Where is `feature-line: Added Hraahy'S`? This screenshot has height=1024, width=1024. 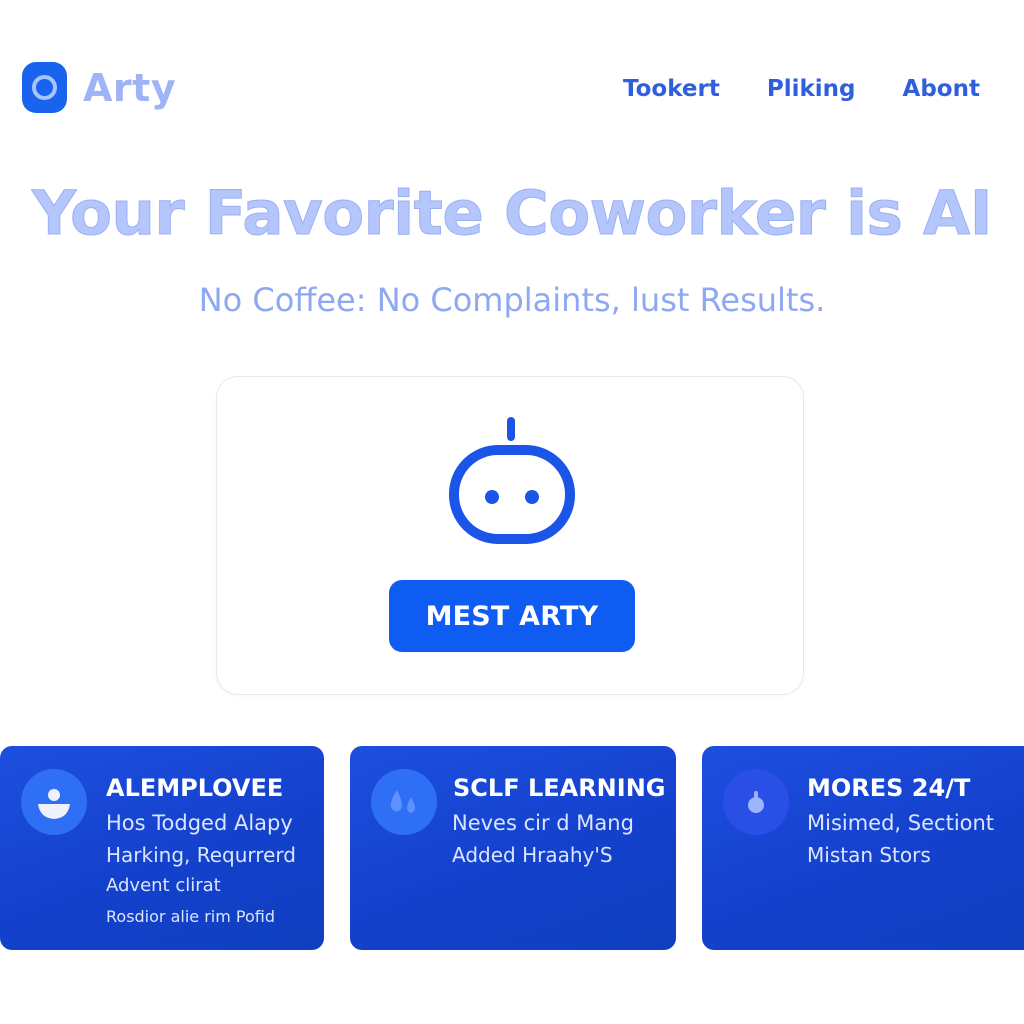 feature-line: Added Hraahy'S is located at coordinates (532, 855).